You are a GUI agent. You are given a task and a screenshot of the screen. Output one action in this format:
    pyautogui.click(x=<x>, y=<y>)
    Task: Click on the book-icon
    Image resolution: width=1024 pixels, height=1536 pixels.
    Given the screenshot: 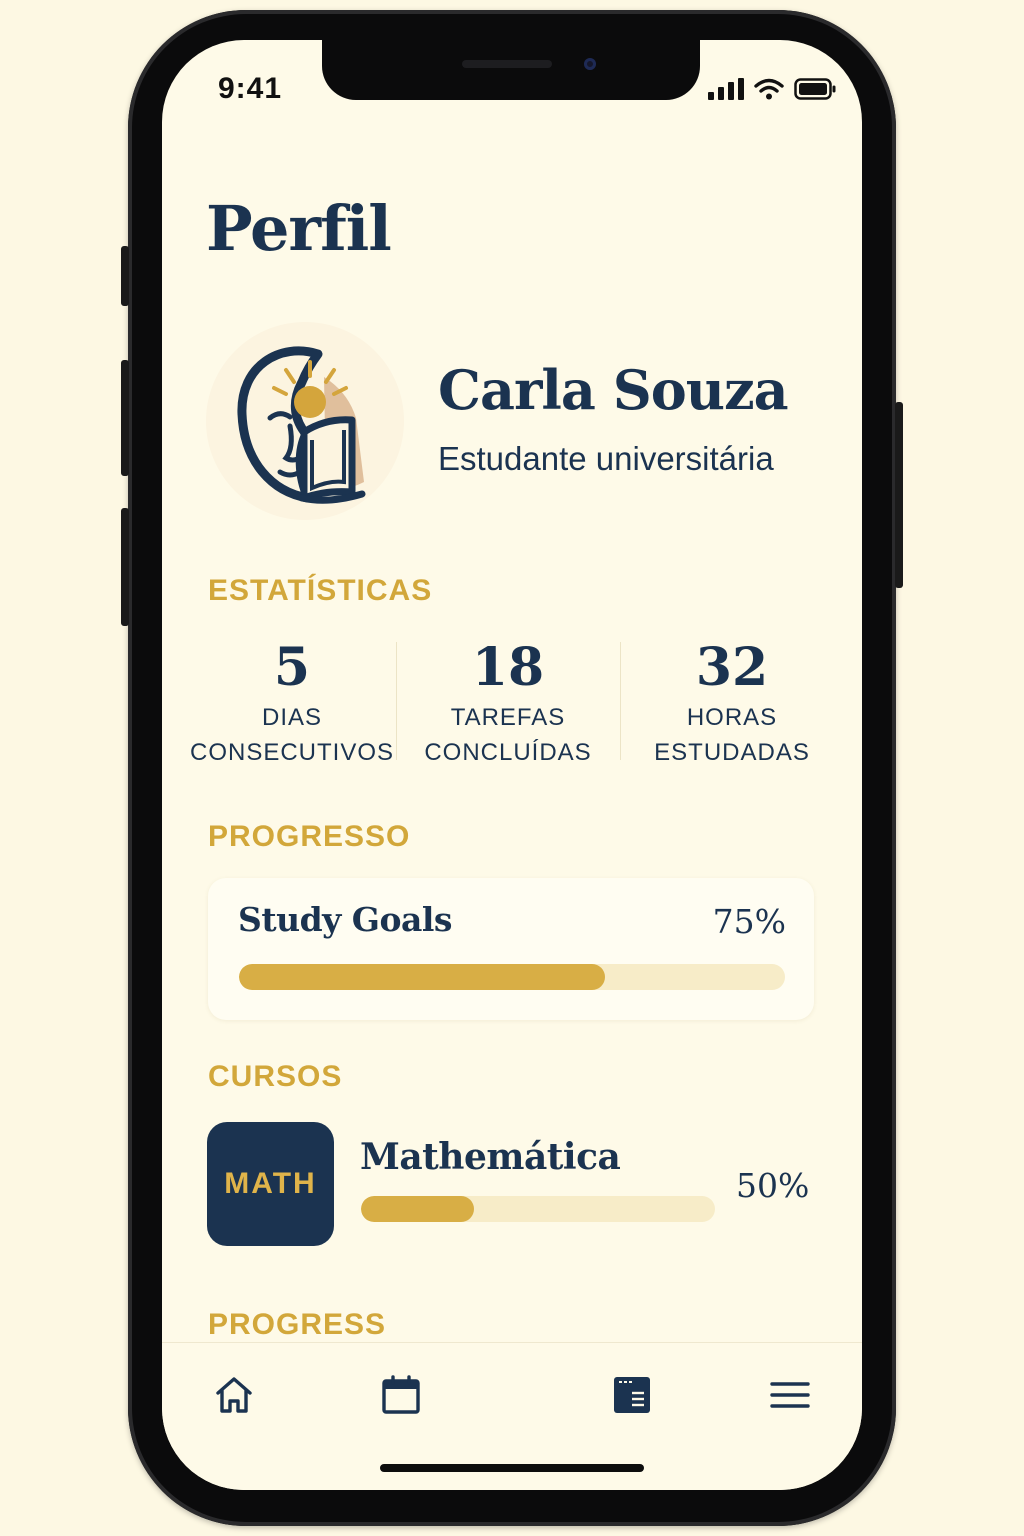 What is the action you would take?
    pyautogui.click(x=632, y=1395)
    